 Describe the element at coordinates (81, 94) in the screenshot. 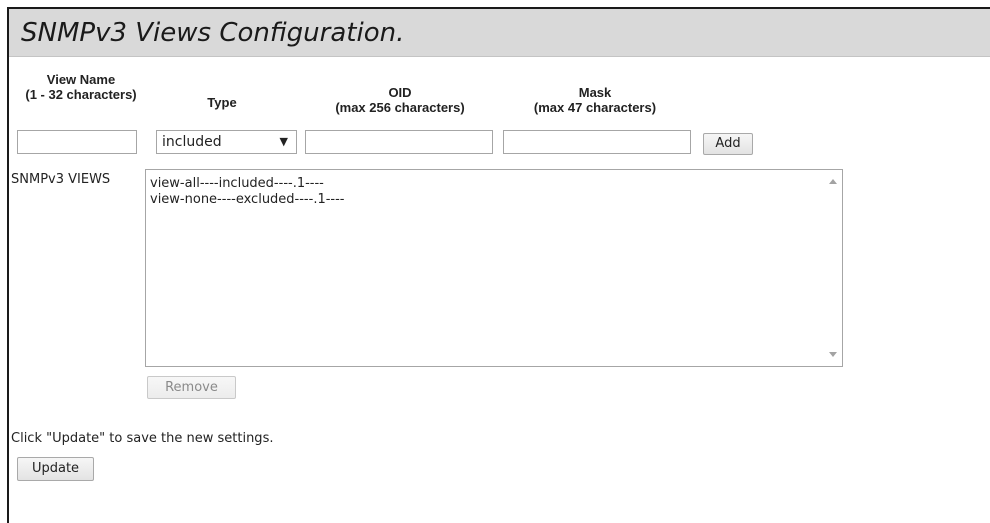

I see `view-name-header-line2: (1 - 32 characters)` at that location.